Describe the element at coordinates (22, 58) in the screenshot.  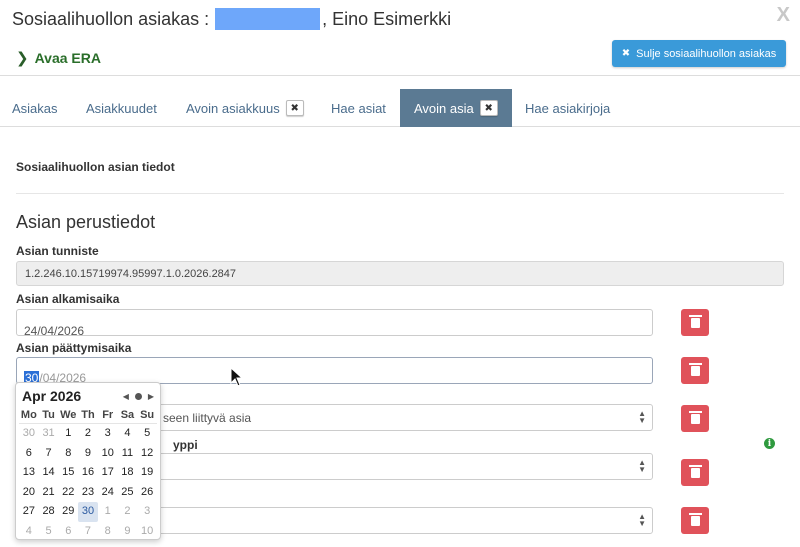
I see `chevron-right-icon: ❯` at that location.